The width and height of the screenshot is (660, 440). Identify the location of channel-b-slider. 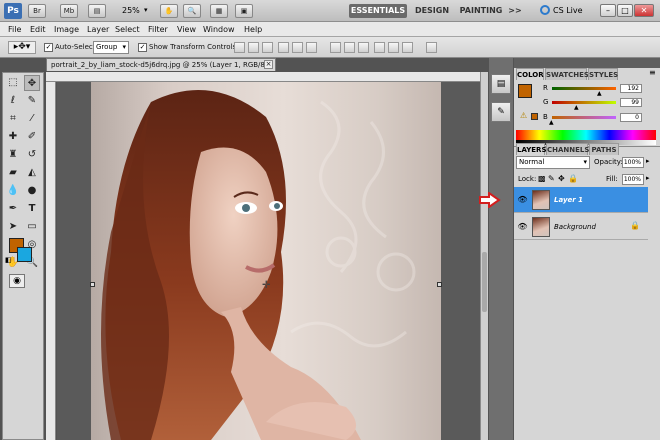
(584, 117).